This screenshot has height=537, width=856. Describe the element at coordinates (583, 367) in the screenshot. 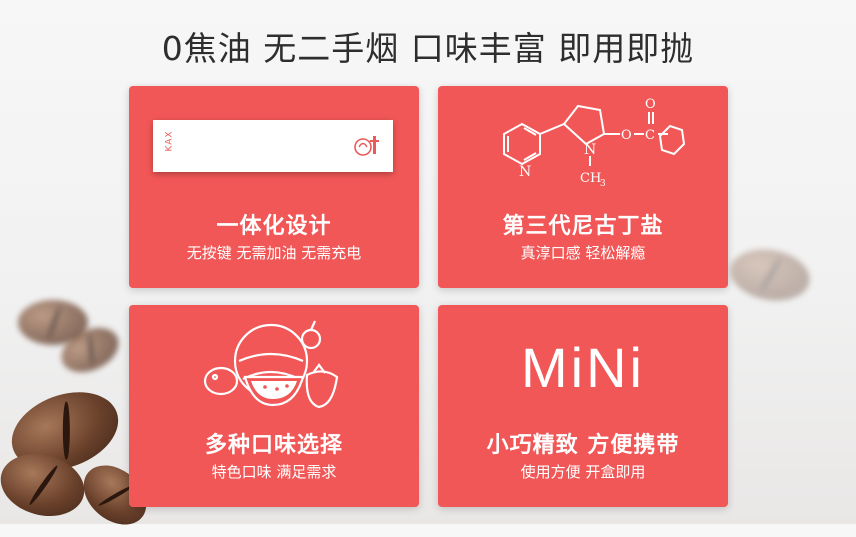

I see `mini-label: MiNi` at that location.